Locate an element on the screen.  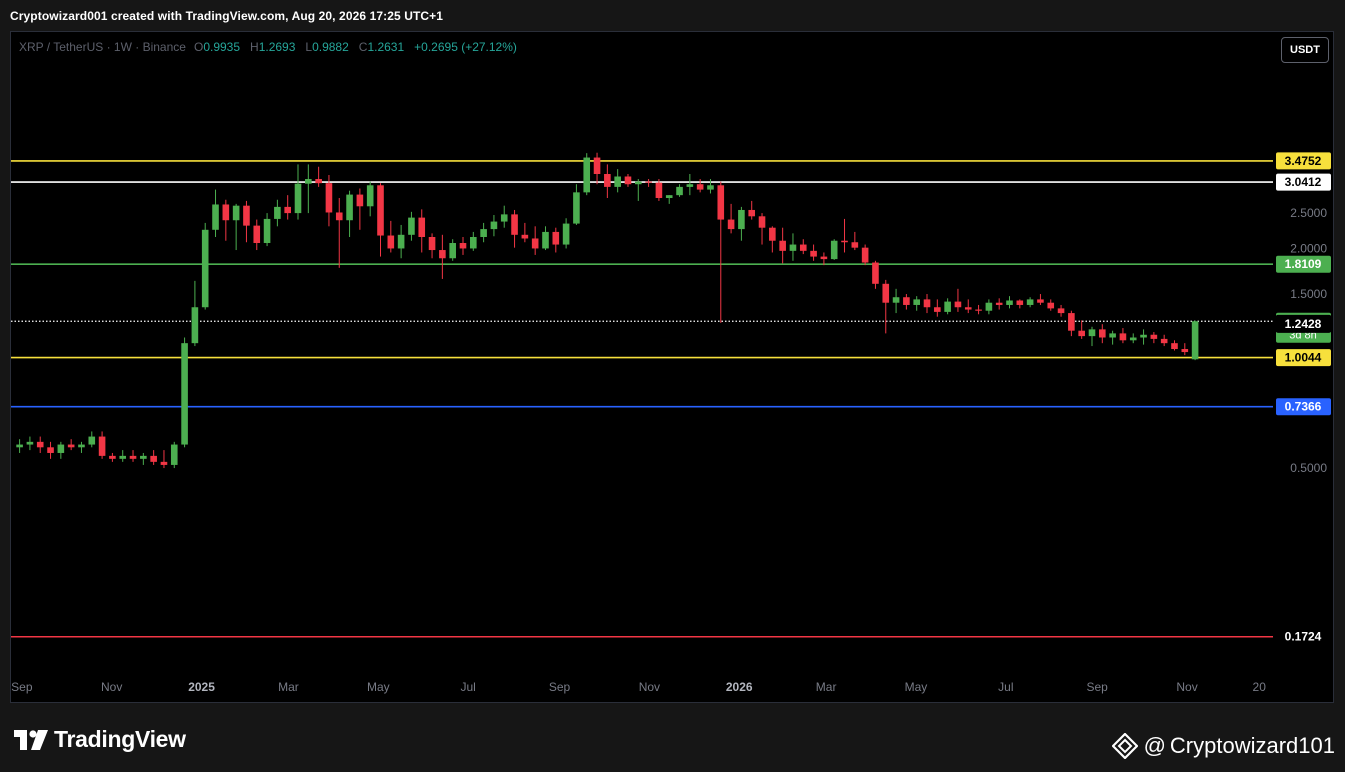
x-tick-label: Sep is located at coordinates (560, 687).